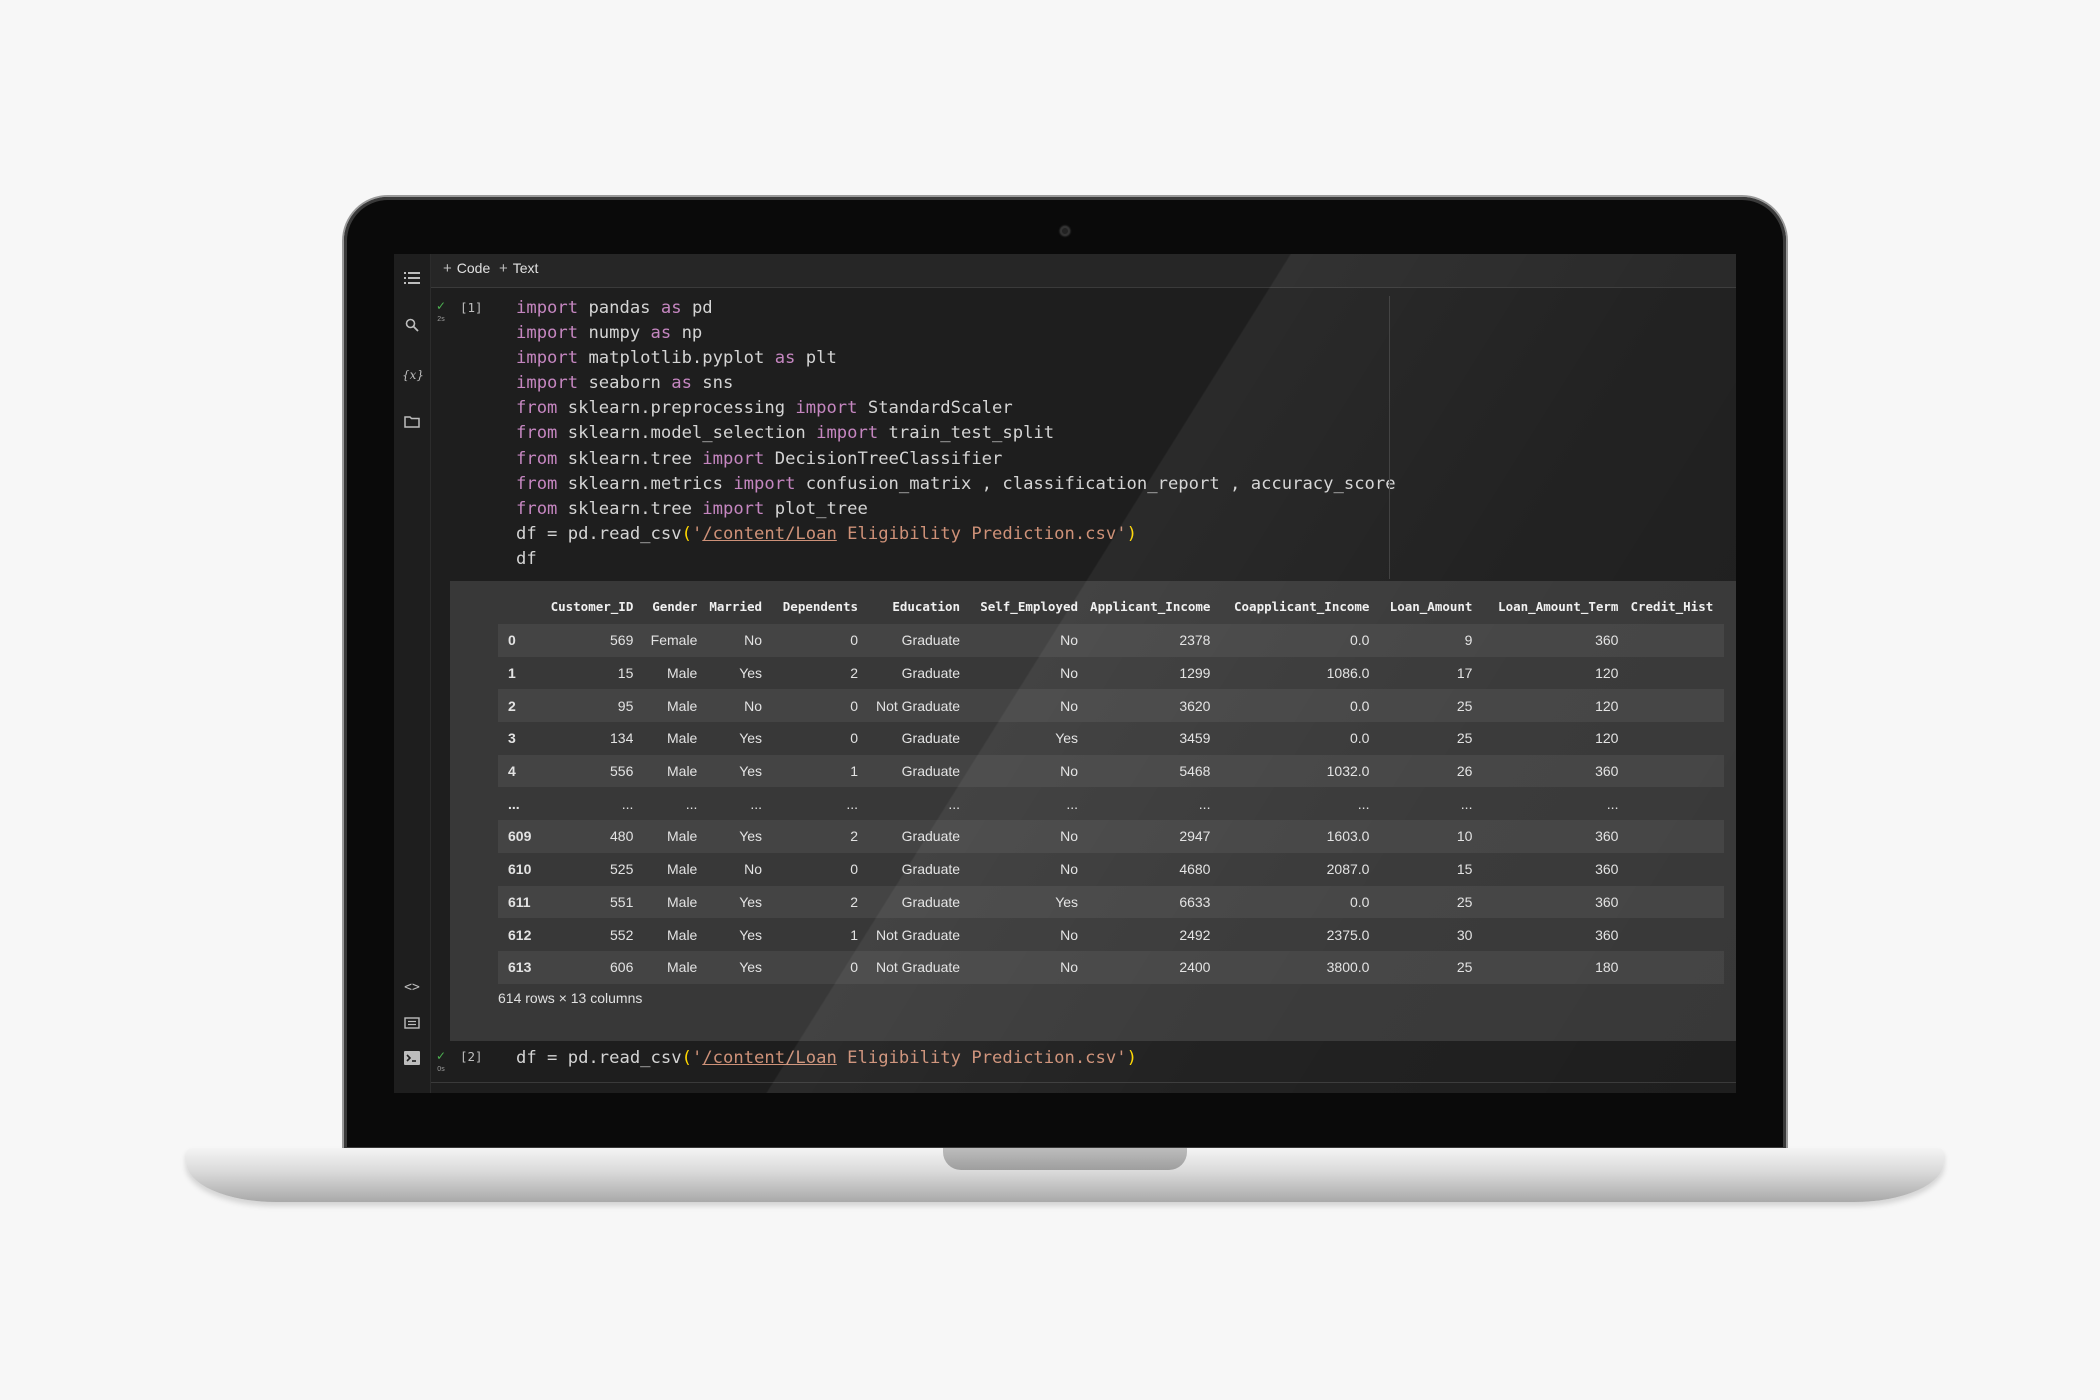 The image size is (2100, 1400). I want to click on left-sidebar: {x} <>, so click(412, 673).